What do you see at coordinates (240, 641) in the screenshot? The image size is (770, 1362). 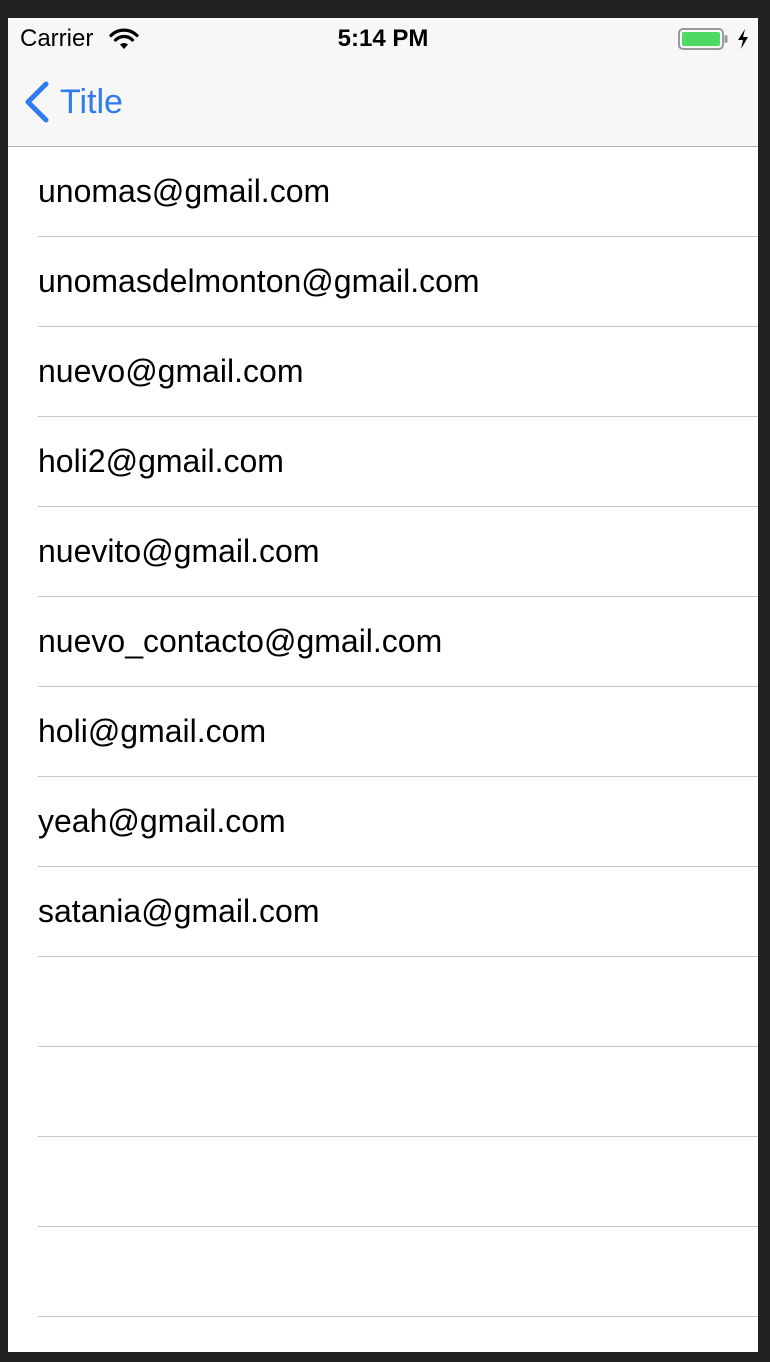 I see `contact-email-label: nuevo_contacto@gmail.com` at bounding box center [240, 641].